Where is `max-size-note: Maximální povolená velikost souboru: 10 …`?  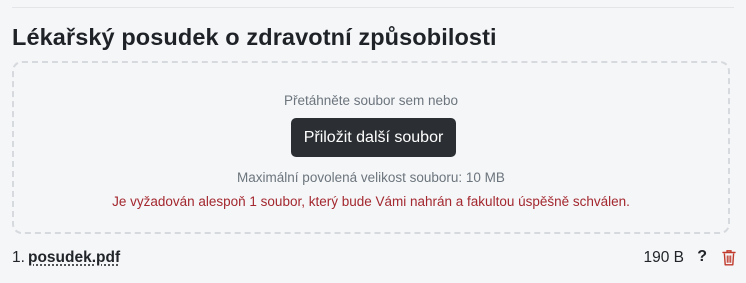
max-size-note: Maximální povolená velikost souboru: 10 … is located at coordinates (371, 177).